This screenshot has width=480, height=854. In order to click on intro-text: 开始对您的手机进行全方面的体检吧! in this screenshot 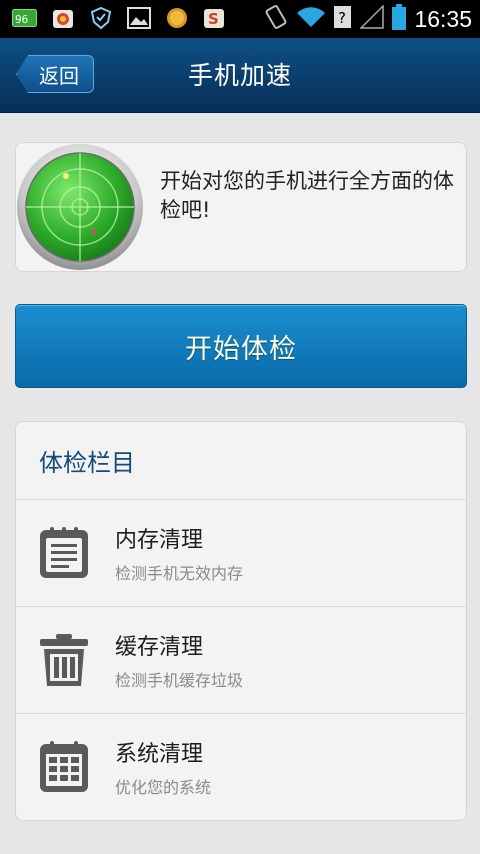, I will do `click(307, 195)`.